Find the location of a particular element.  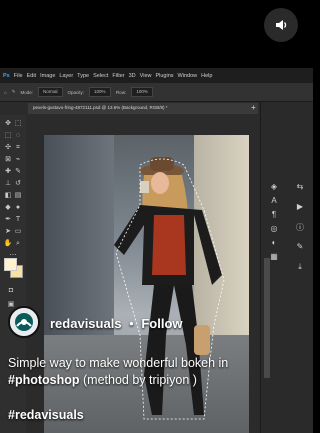

swatches-icon: ▦ is located at coordinates (274, 256).